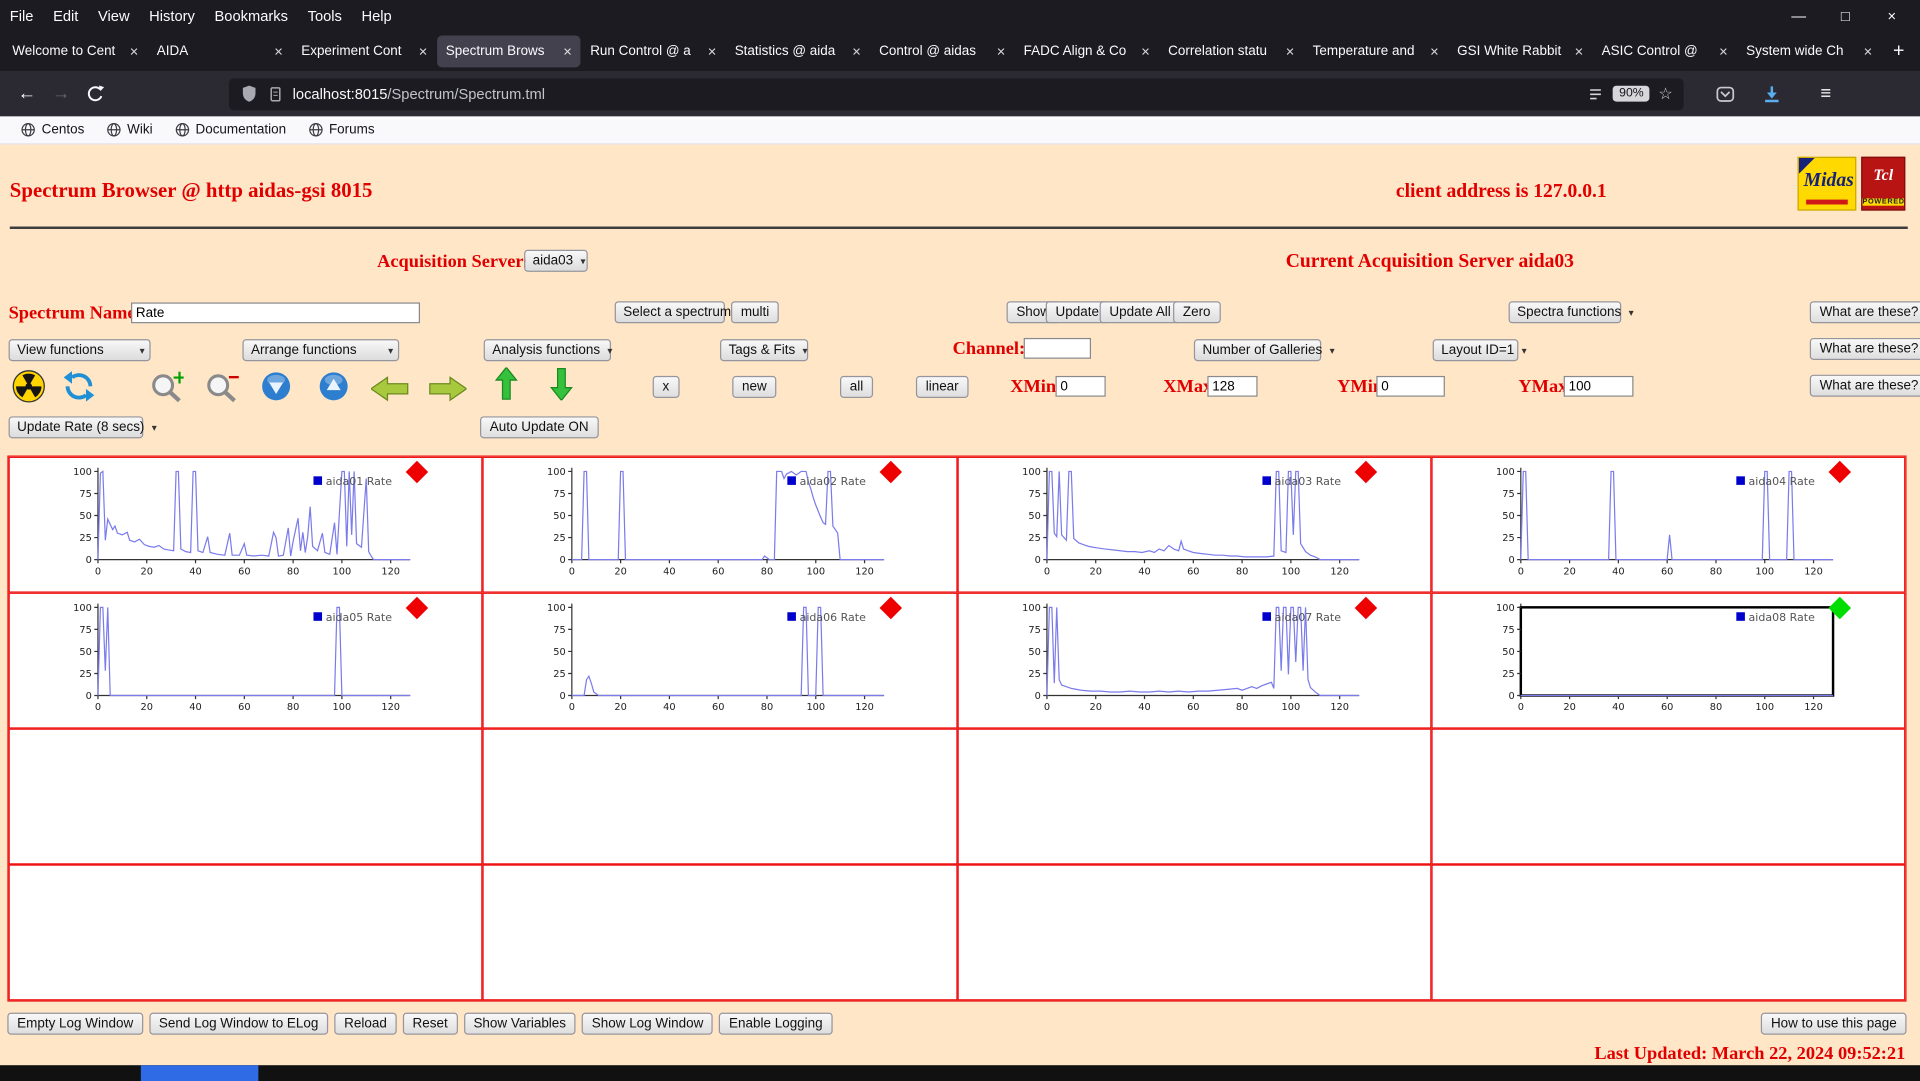 The image size is (1920, 1081). Describe the element at coordinates (364, 51) in the screenshot. I see `browser-tab: Experiment Cont ×` at that location.